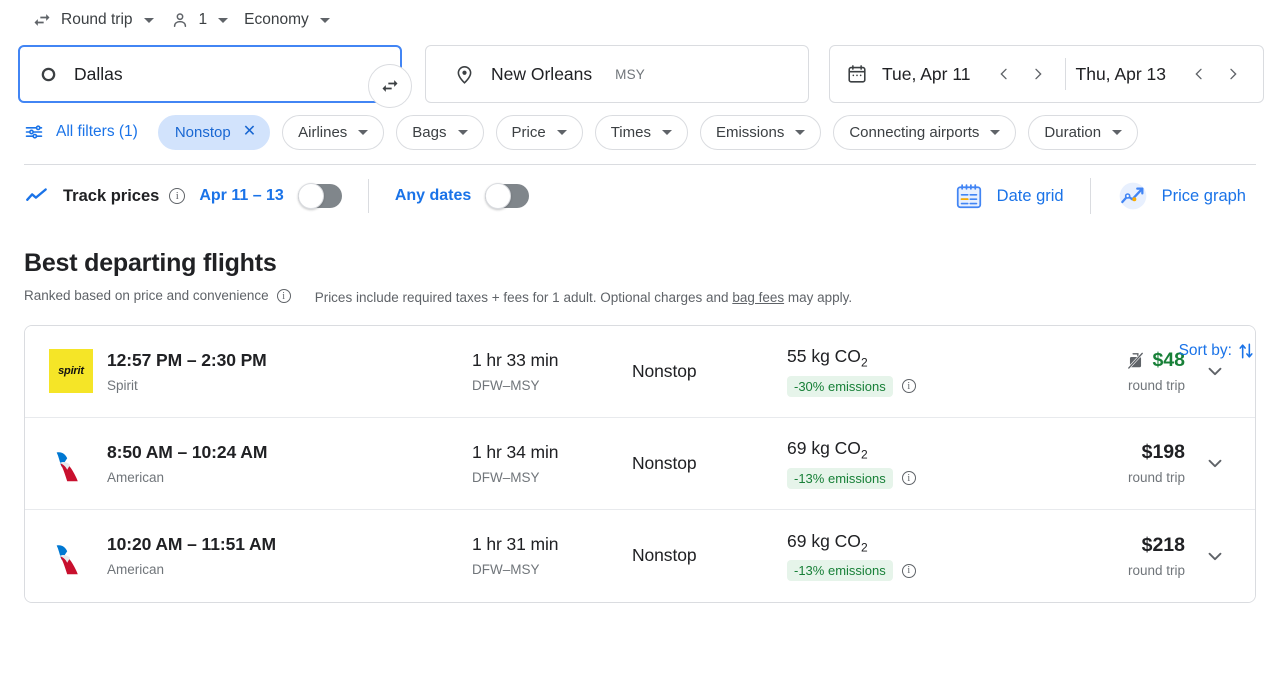  Describe the element at coordinates (1133, 196) in the screenshot. I see `price-graph-icon` at that location.